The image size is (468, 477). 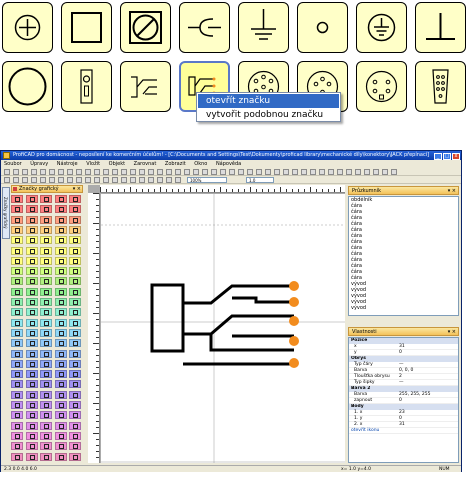 What do you see at coordinates (77, 189) in the screenshot?
I see `panel-close-icon: ▾ ×` at bounding box center [77, 189].